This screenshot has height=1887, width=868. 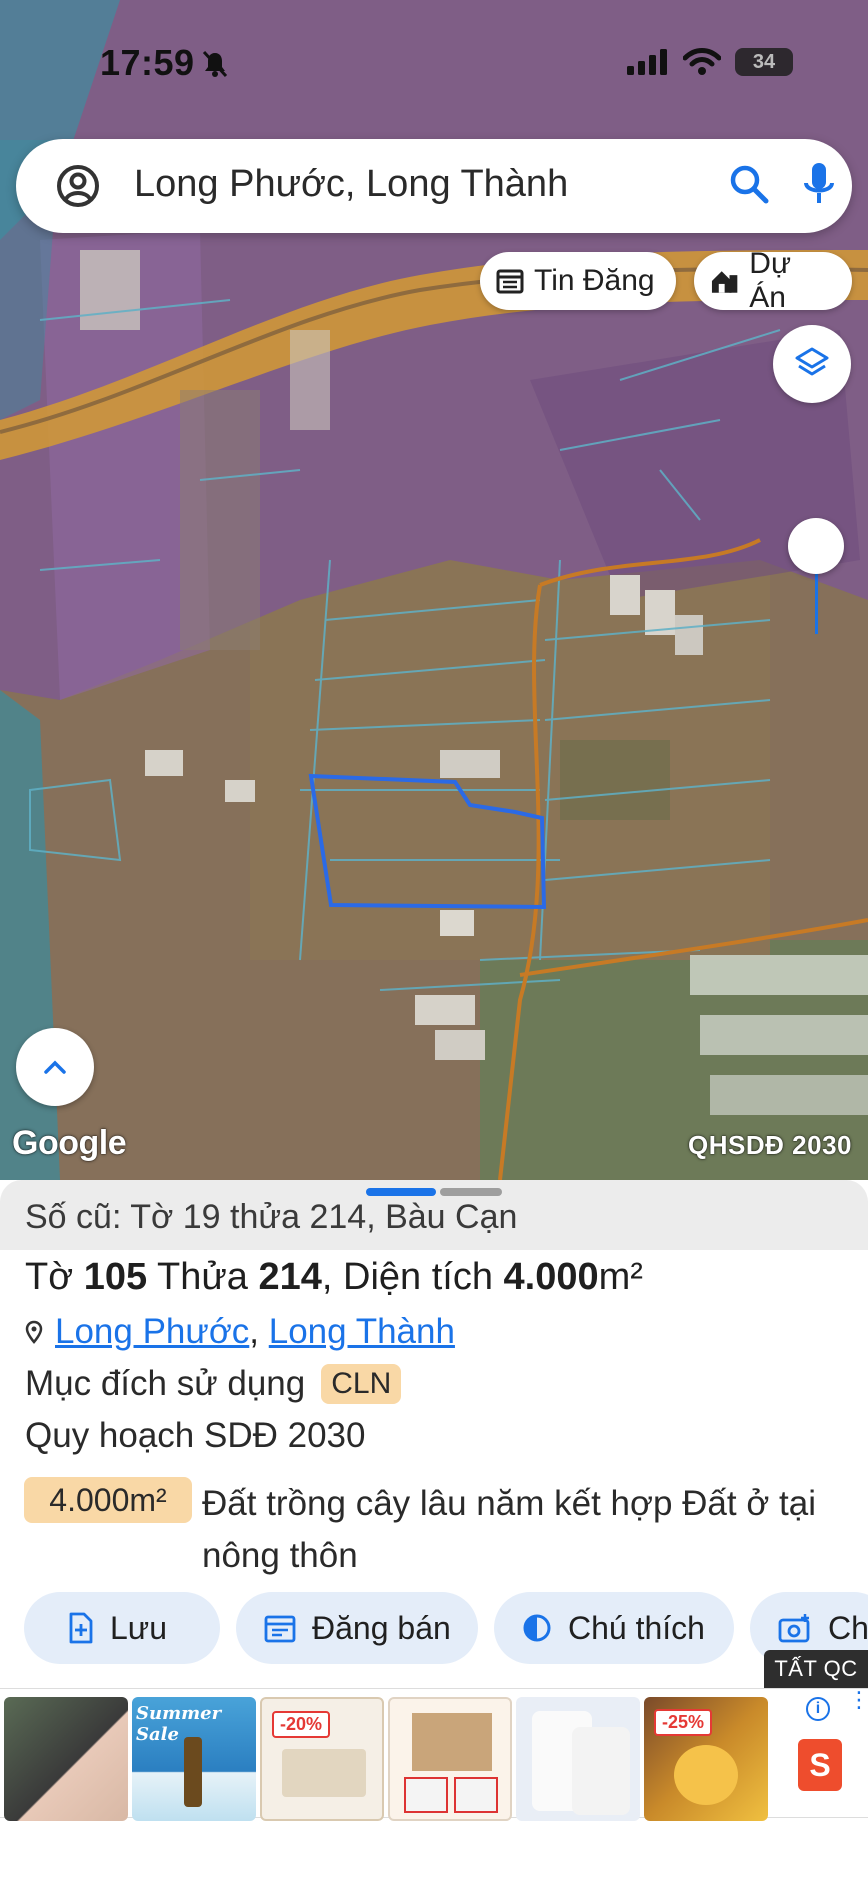 What do you see at coordinates (401, 1192) in the screenshot?
I see `sheet-drag-handle` at bounding box center [401, 1192].